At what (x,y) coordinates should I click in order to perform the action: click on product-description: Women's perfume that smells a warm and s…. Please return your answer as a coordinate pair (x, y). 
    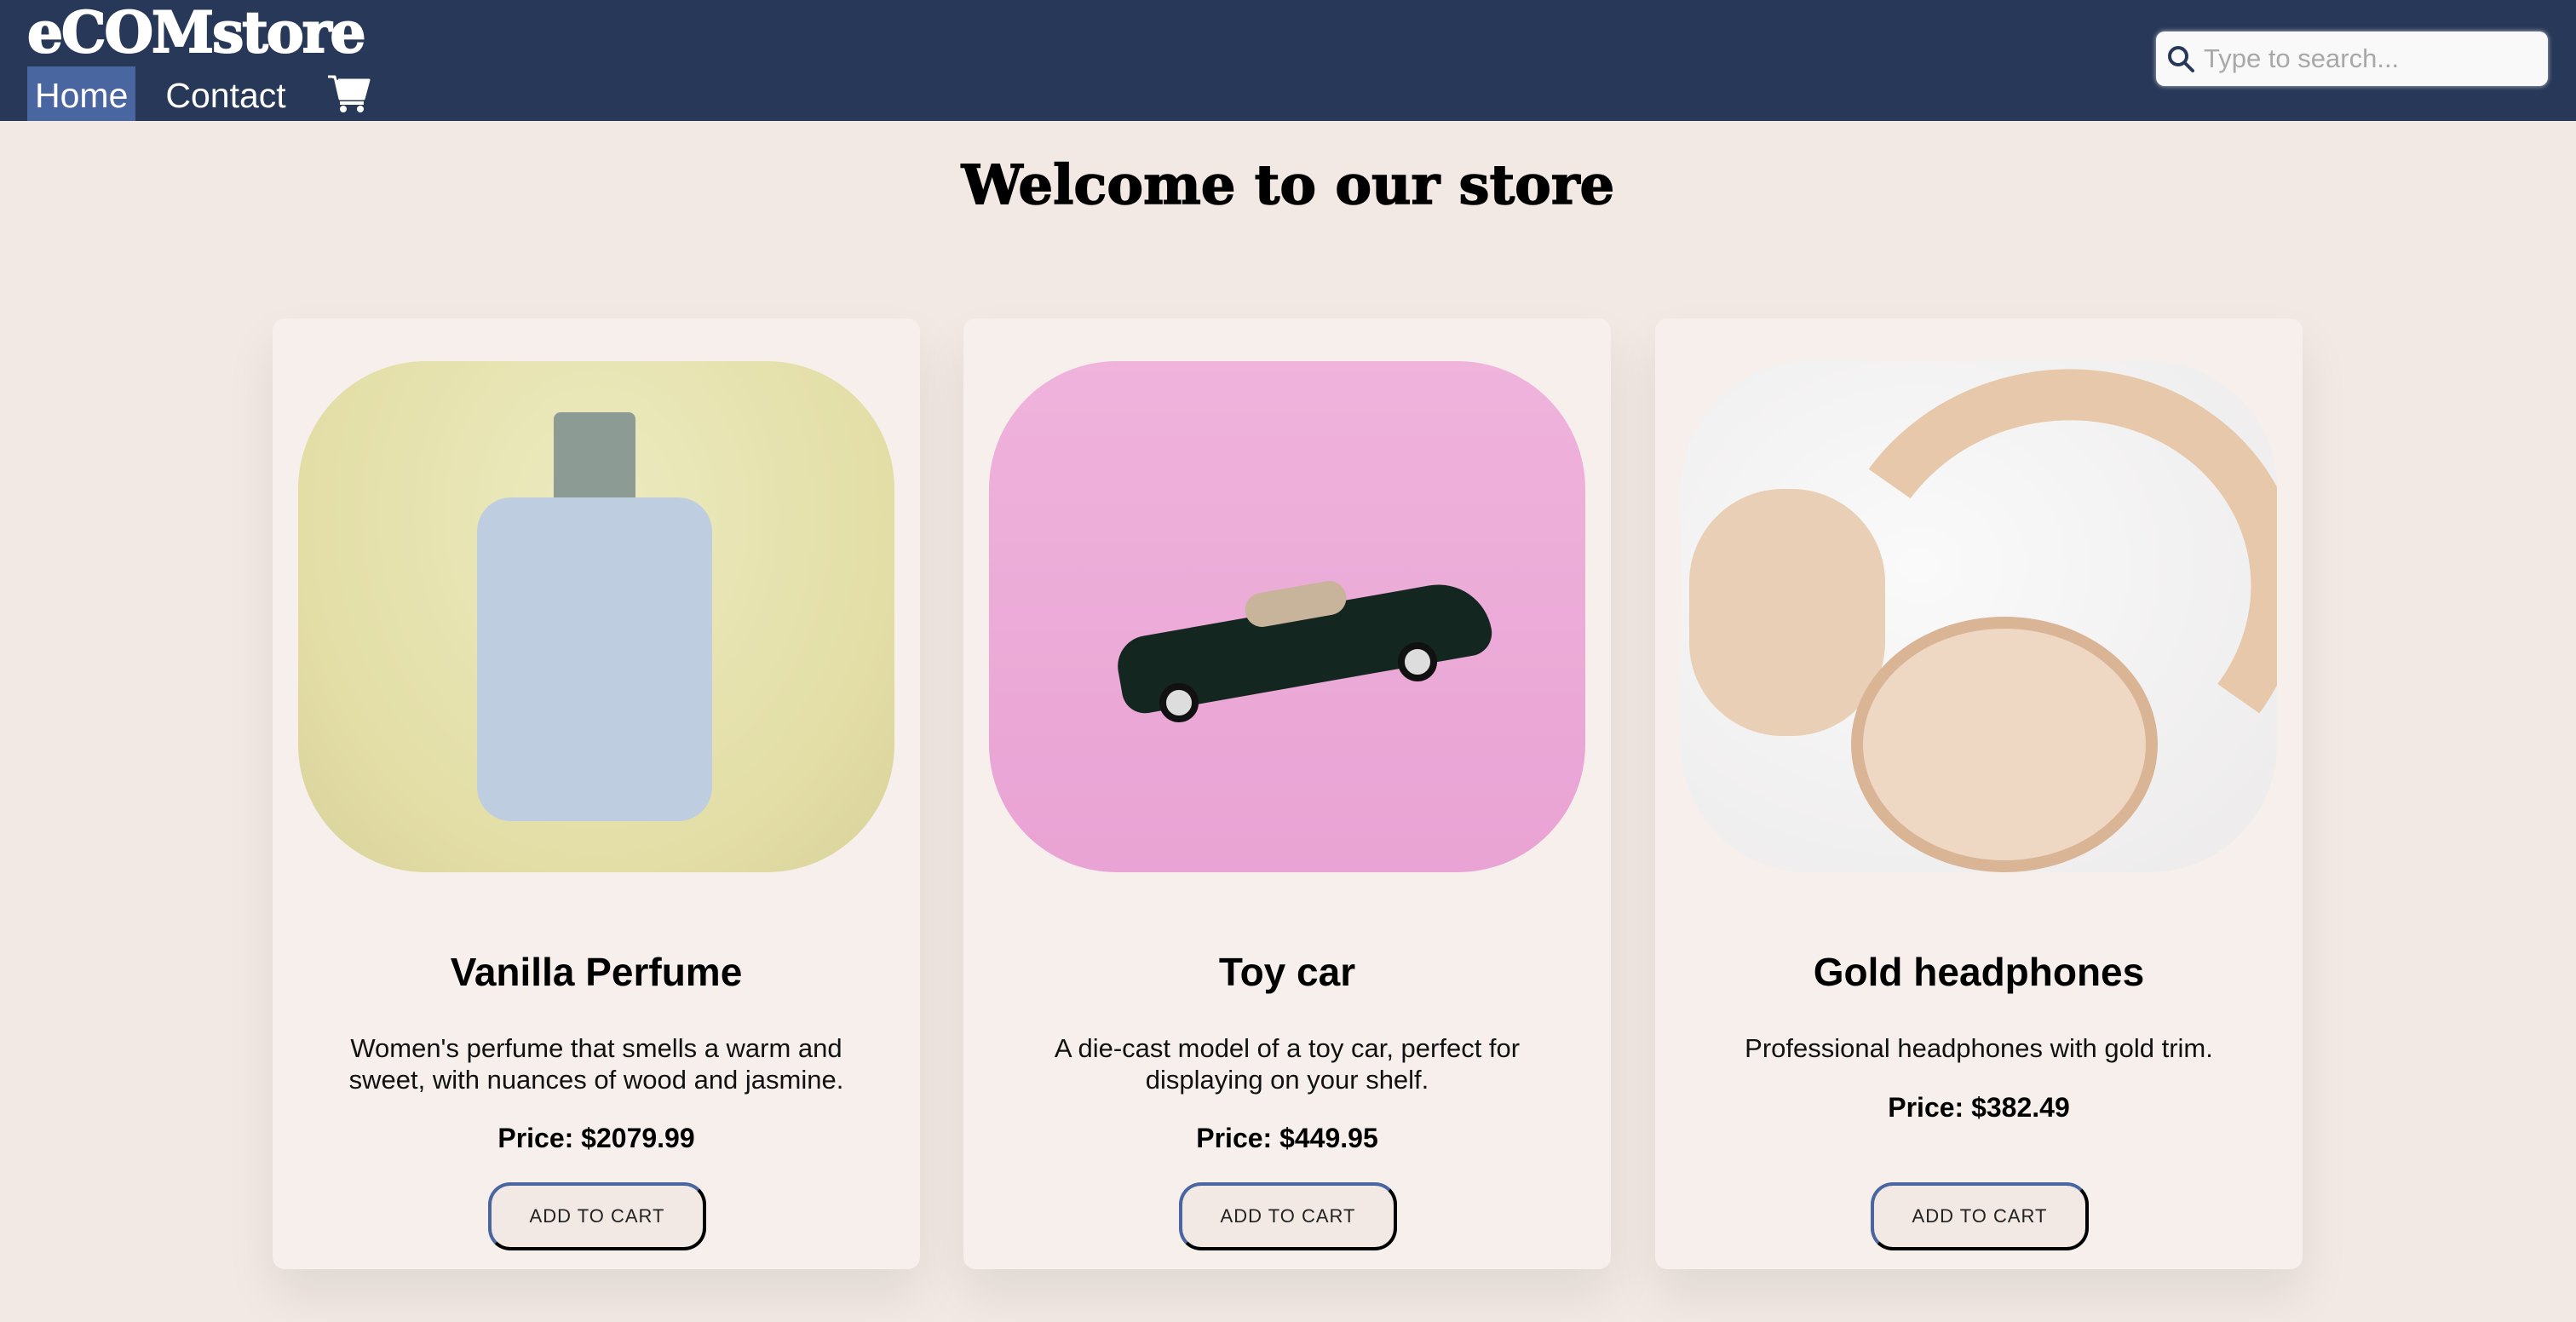
    Looking at the image, I should click on (596, 1064).